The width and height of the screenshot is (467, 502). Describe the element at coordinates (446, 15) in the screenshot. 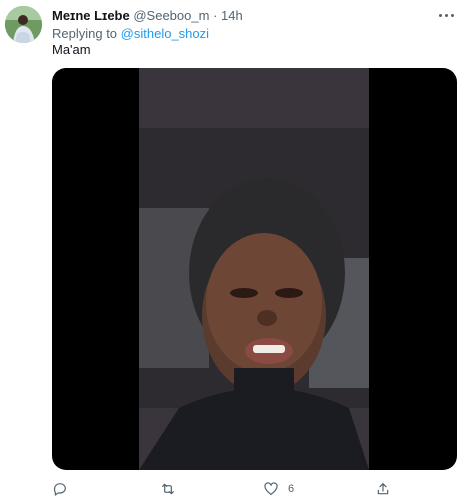

I see `more-icon` at that location.